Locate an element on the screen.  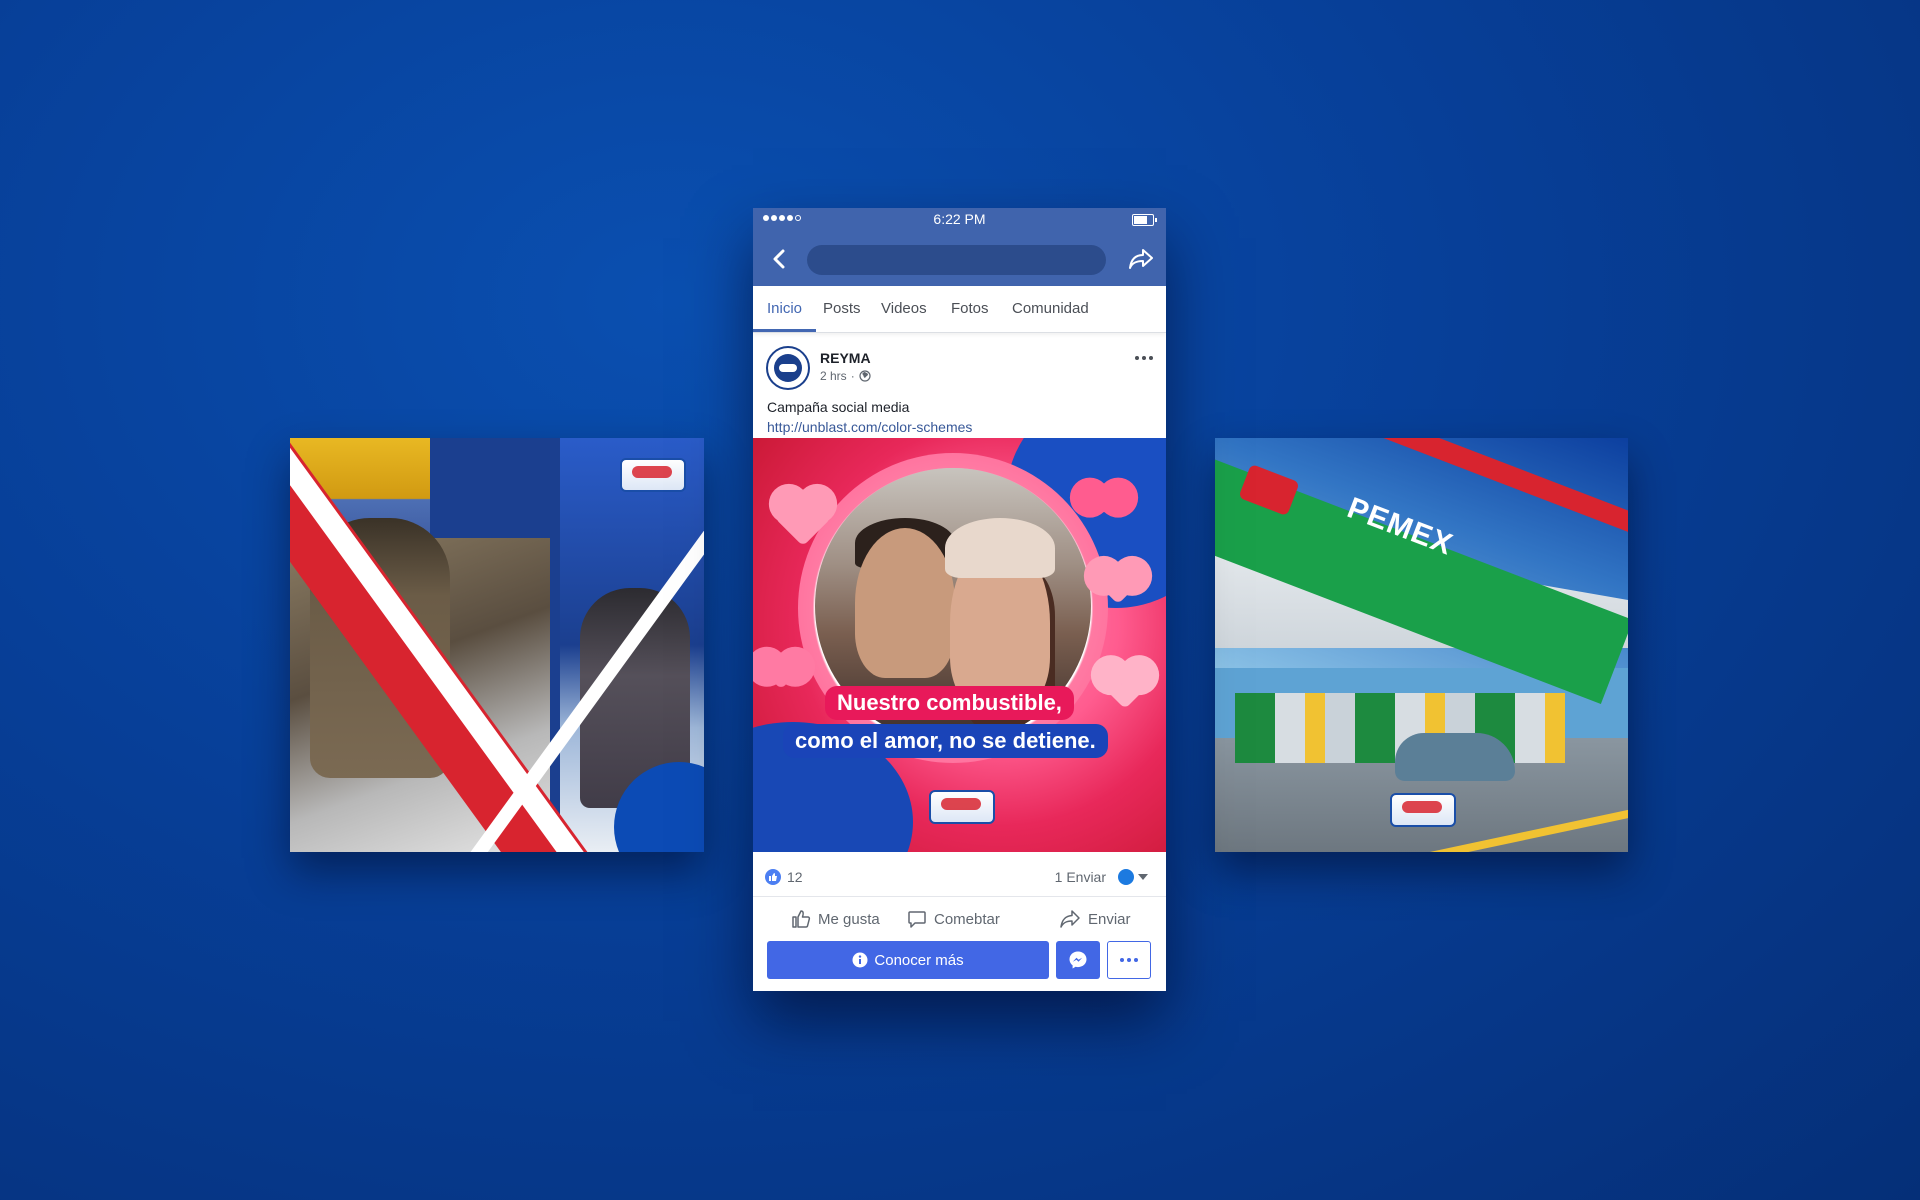
share-icon is located at coordinates (1070, 919).